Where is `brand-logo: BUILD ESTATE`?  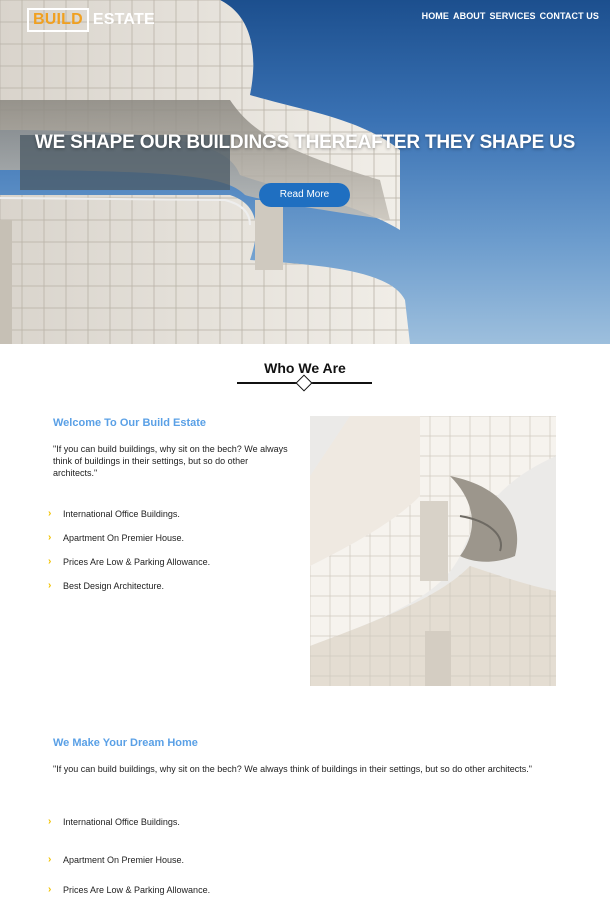 brand-logo: BUILD ESTATE is located at coordinates (91, 20).